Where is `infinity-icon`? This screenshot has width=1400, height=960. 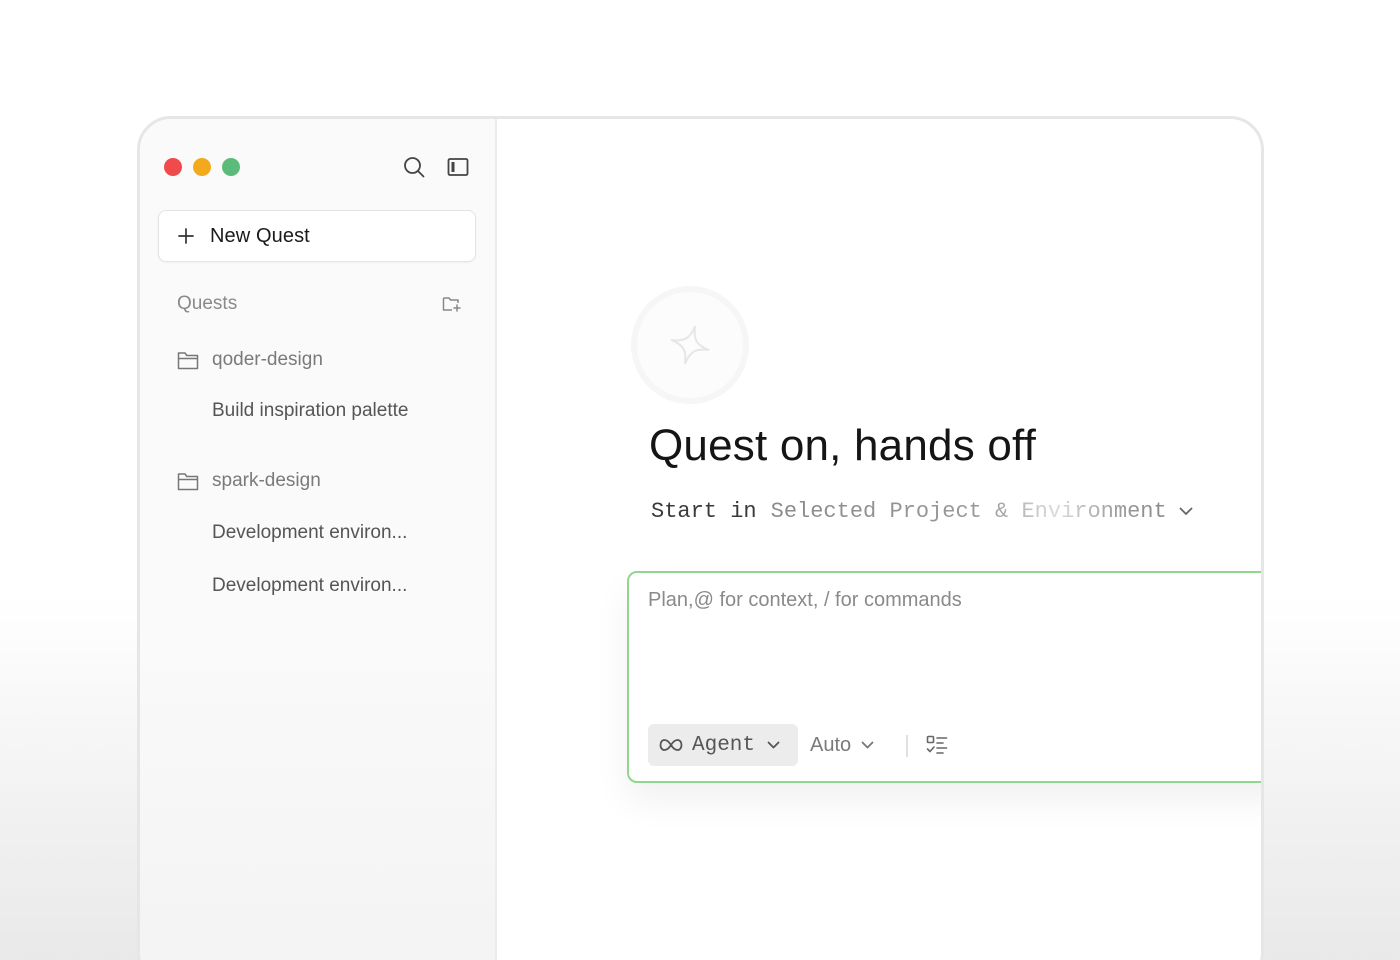
infinity-icon is located at coordinates (671, 745).